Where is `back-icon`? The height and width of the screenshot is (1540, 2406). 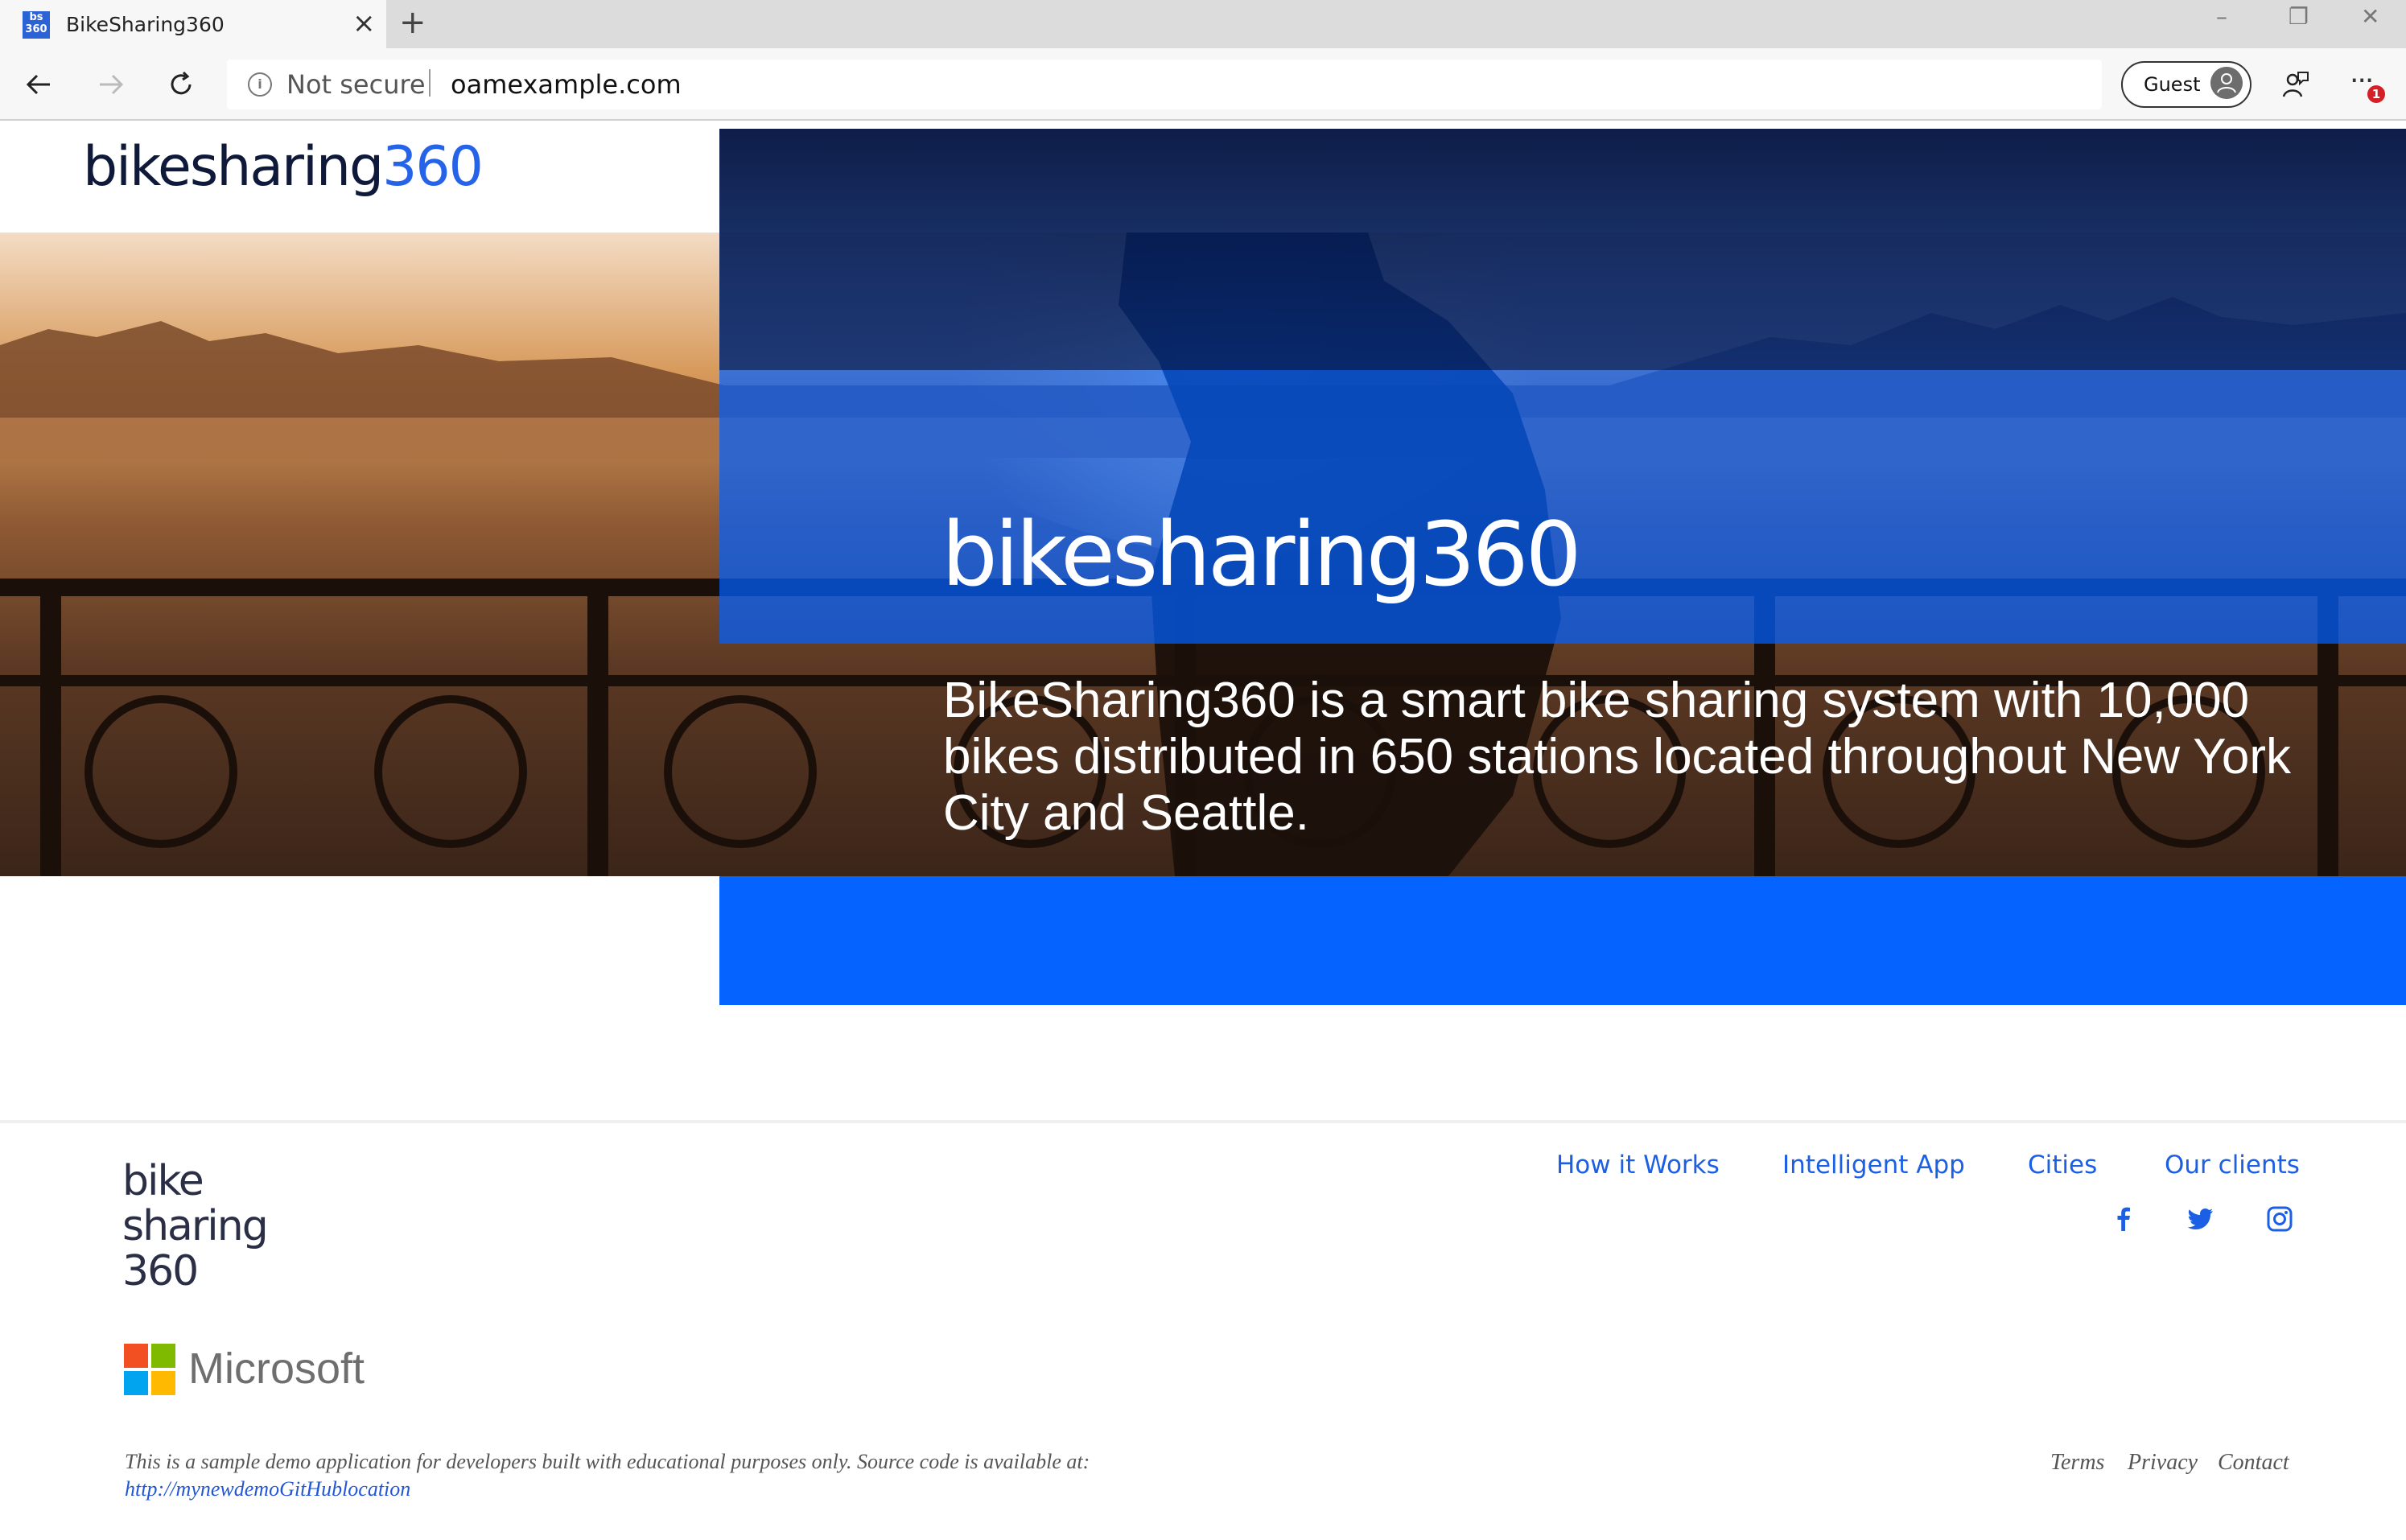
back-icon is located at coordinates (39, 84).